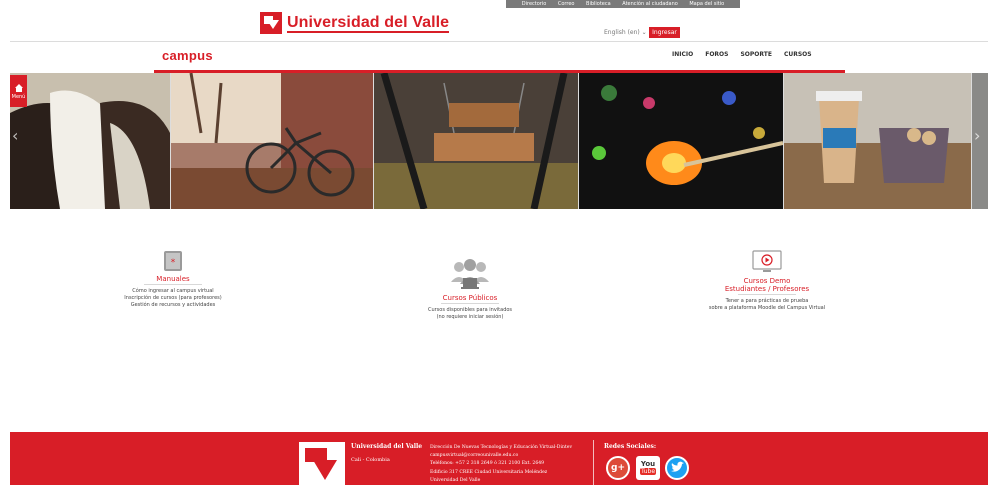 This screenshot has height=485, width=1000. I want to click on users-group-icon, so click(470, 274).